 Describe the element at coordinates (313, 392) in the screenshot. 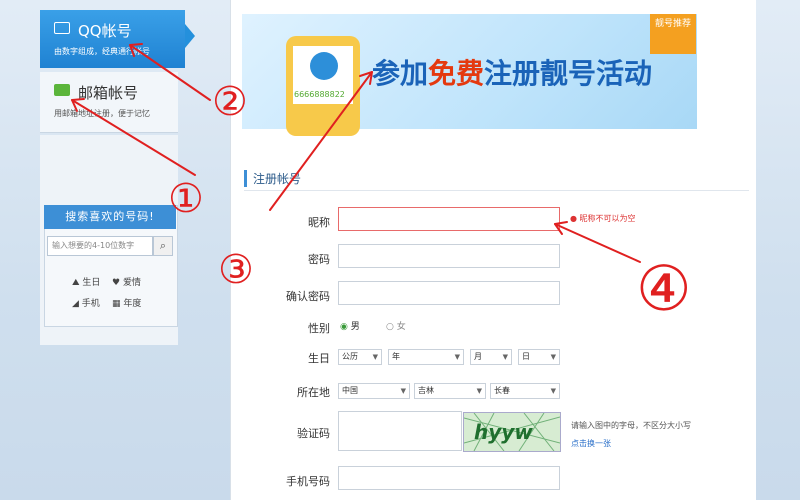

I see `location-label: 所在地` at that location.